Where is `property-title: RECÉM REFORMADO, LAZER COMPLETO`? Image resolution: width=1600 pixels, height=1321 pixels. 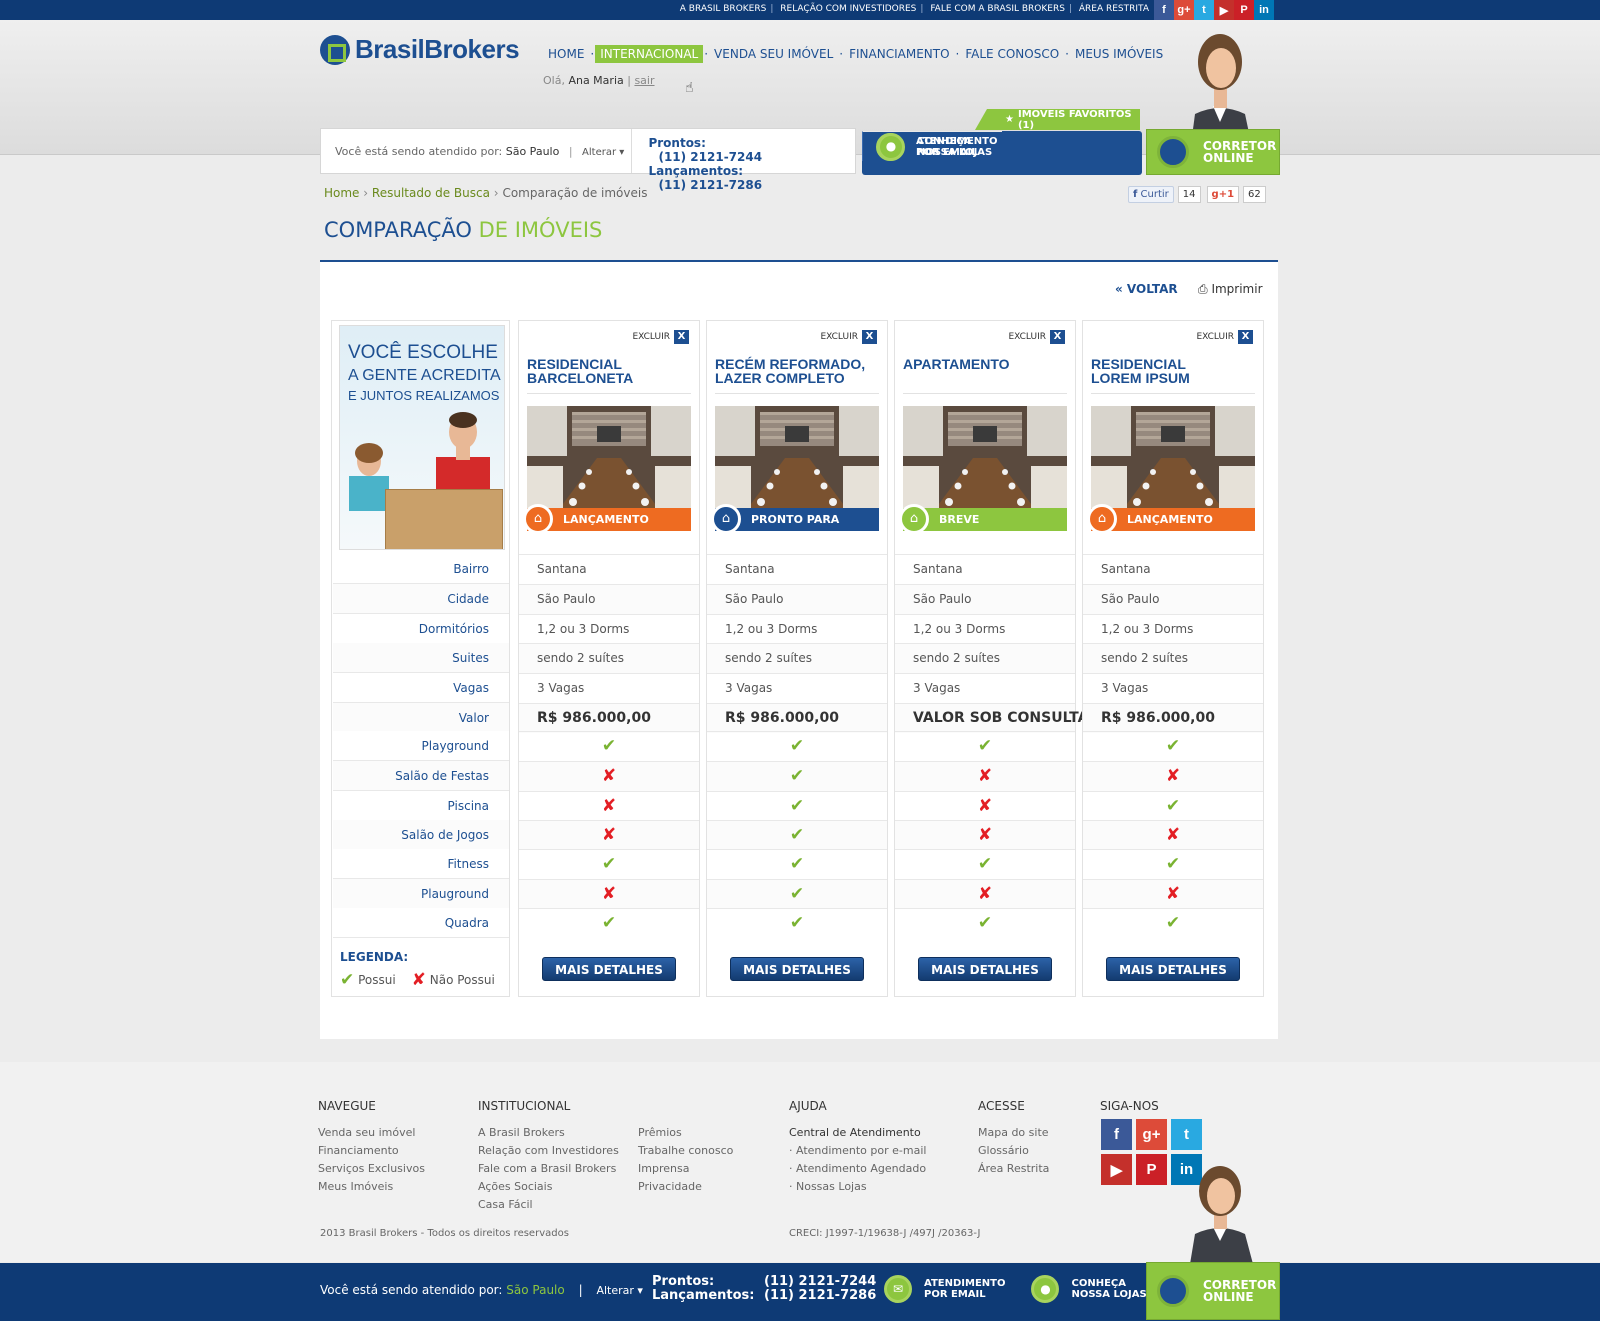 property-title: RECÉM REFORMADO, LAZER COMPLETO is located at coordinates (797, 375).